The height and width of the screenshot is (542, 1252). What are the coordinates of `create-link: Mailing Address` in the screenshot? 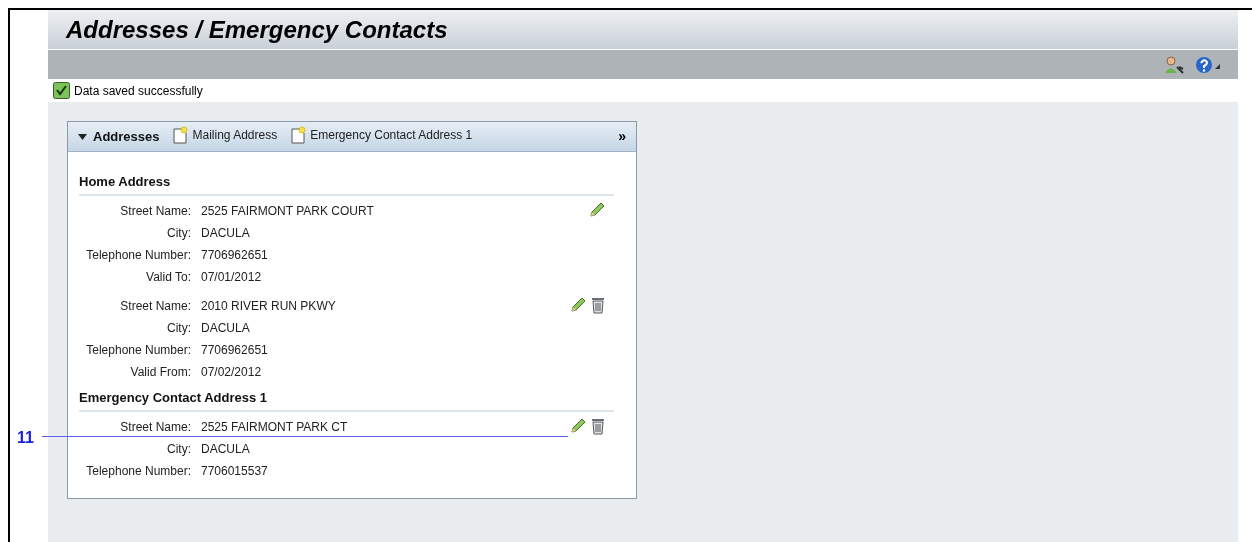 It's located at (235, 135).